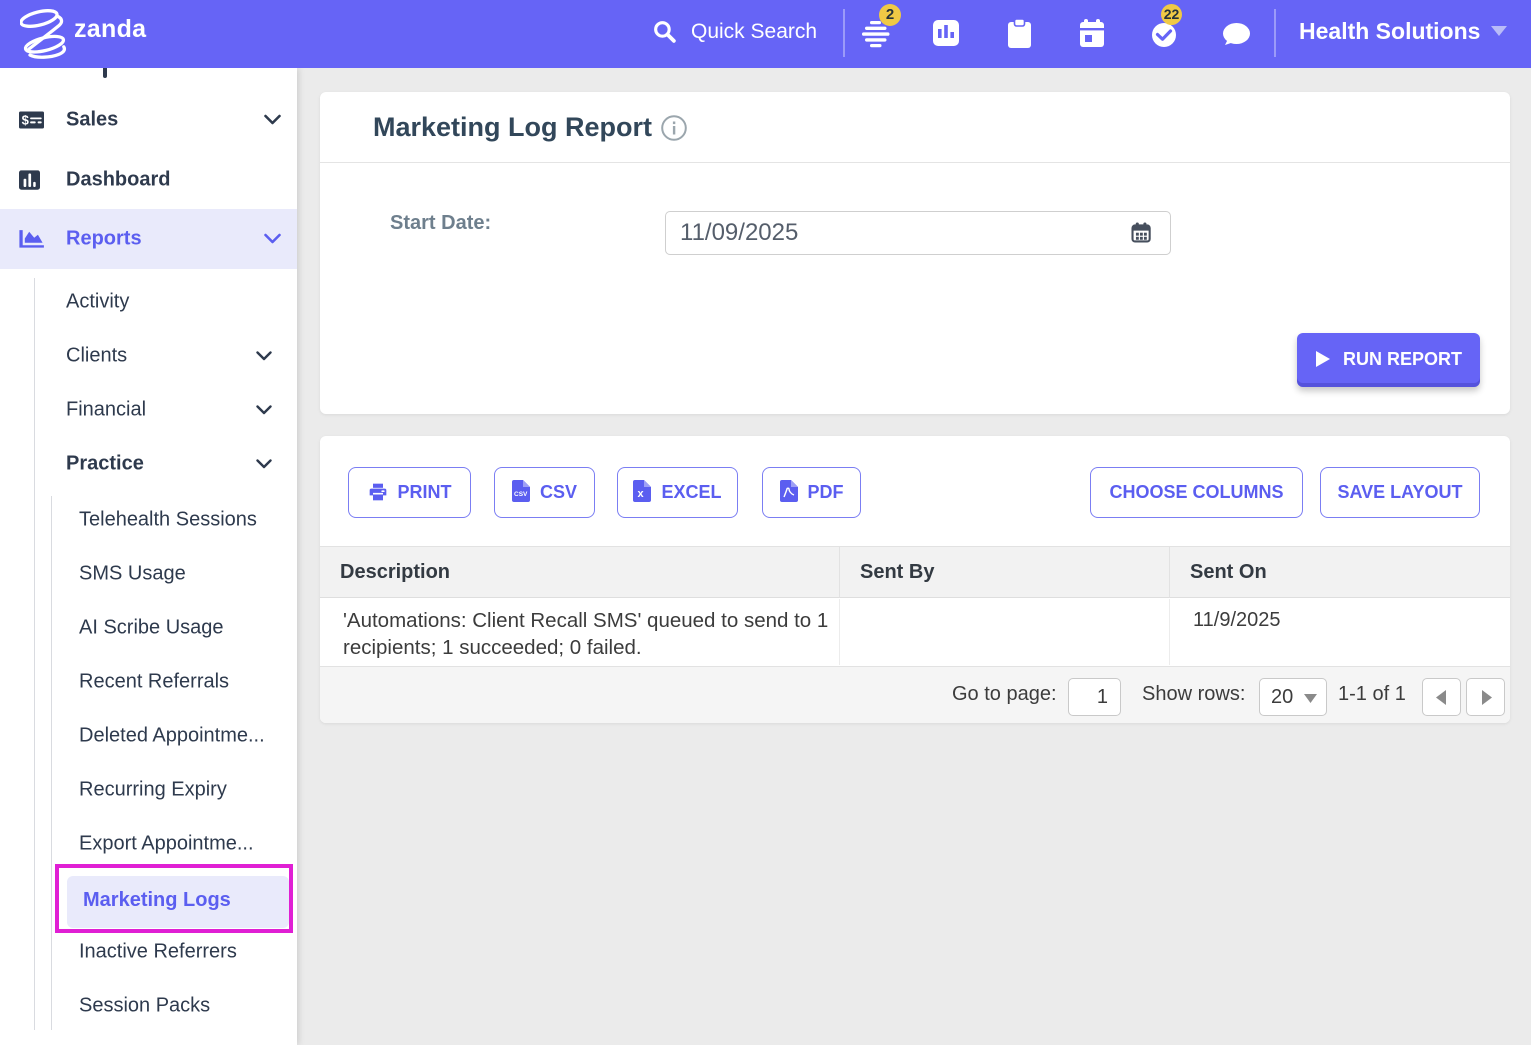  What do you see at coordinates (521, 494) in the screenshot?
I see `svg-text: CSV` at bounding box center [521, 494].